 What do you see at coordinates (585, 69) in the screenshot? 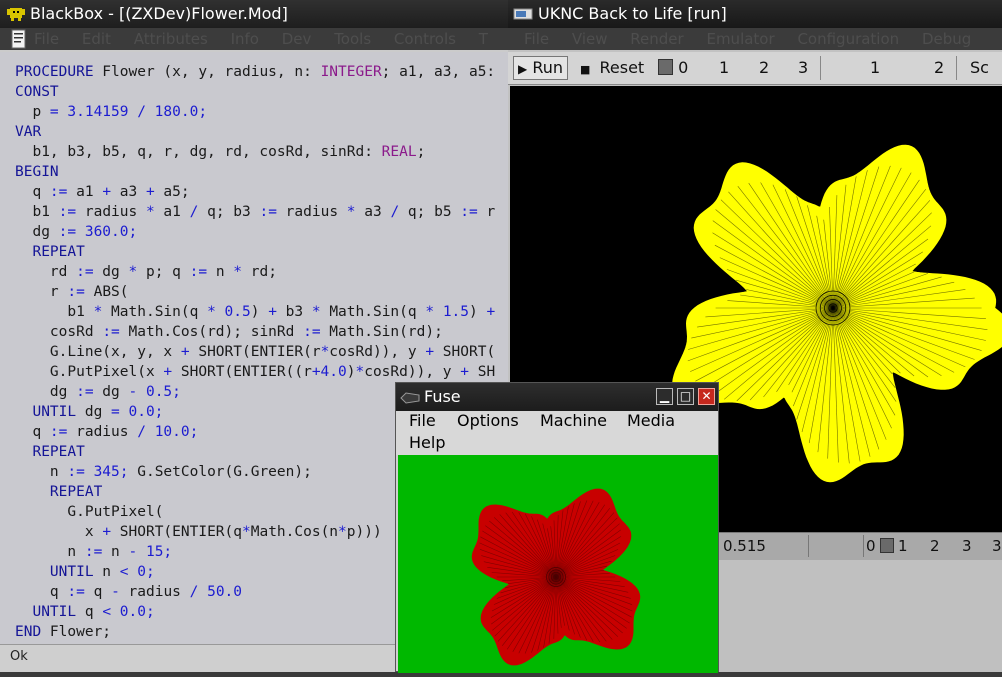
I see `stop-icon: ■` at bounding box center [585, 69].